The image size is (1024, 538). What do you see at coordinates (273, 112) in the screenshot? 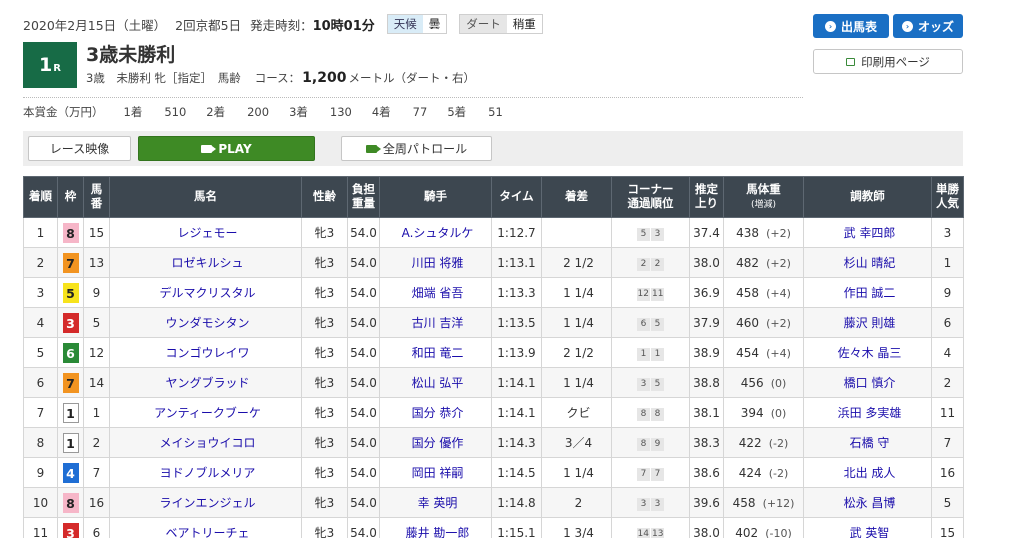
I see `prize-money: 本賞金（万円） 1着 510 2着 200 3着 130 4着 77 5着 51` at bounding box center [273, 112].